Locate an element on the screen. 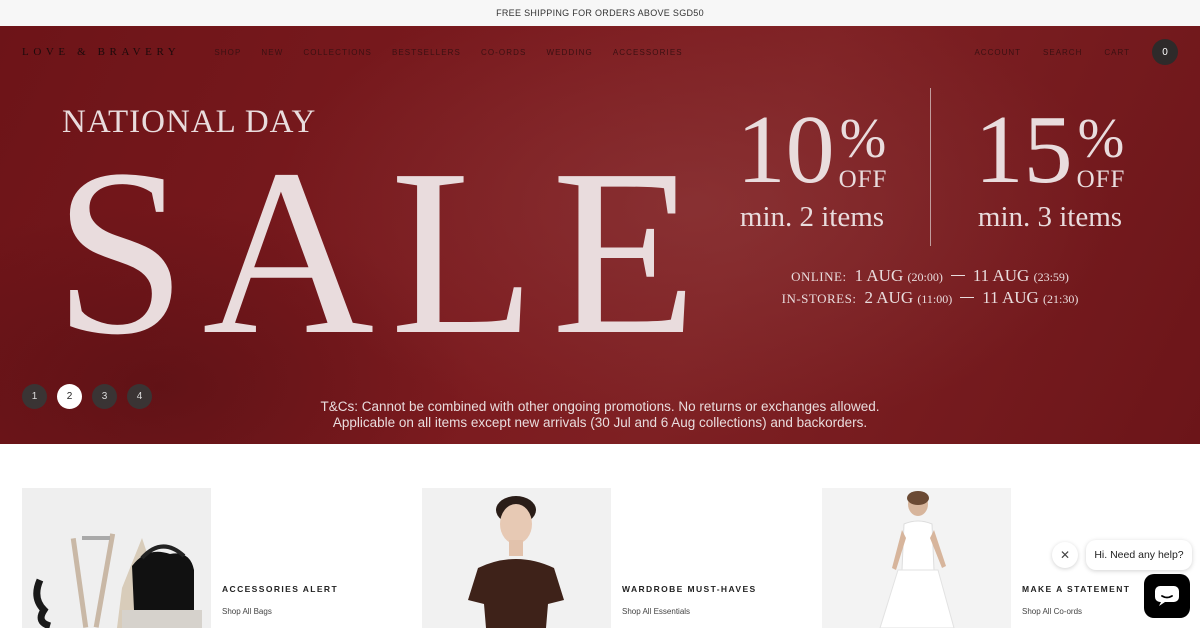 This screenshot has height=628, width=1200. model-brown-top-illustration is located at coordinates (516, 558).